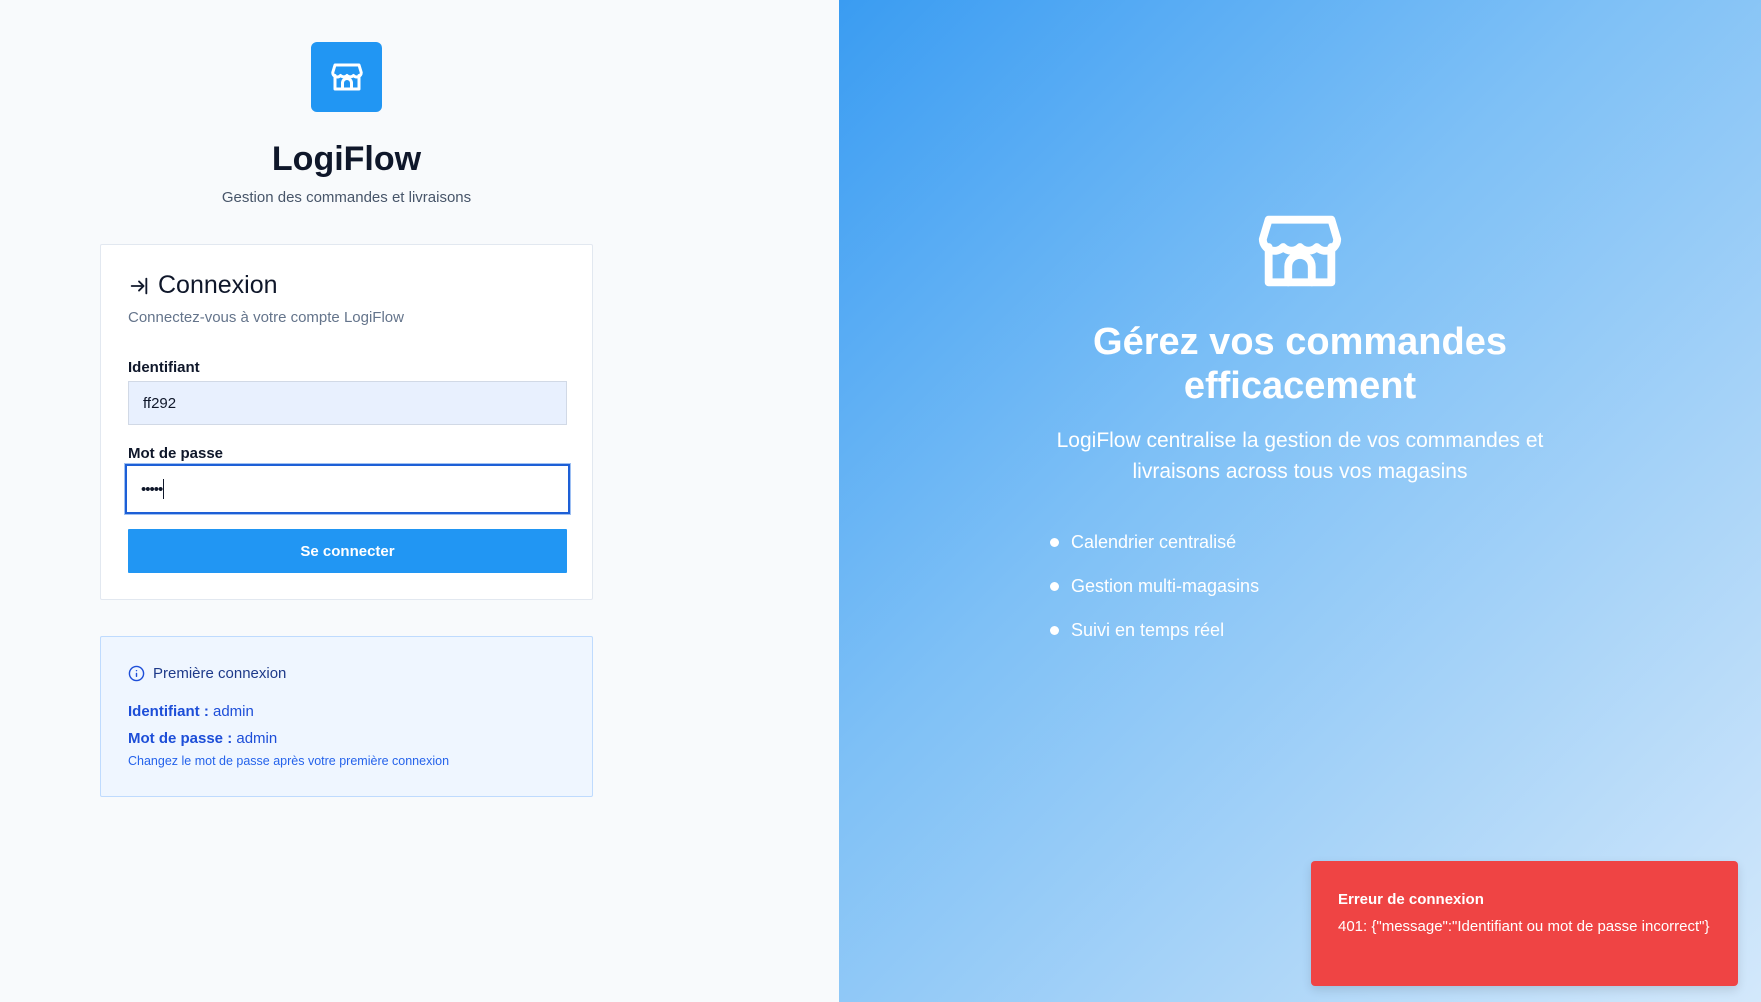  I want to click on logo, so click(346, 77).